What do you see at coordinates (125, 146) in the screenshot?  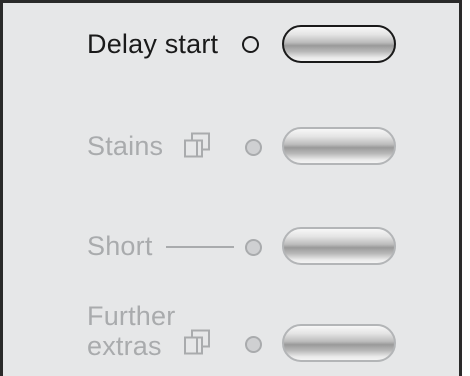 I see `stains-label: Stains` at bounding box center [125, 146].